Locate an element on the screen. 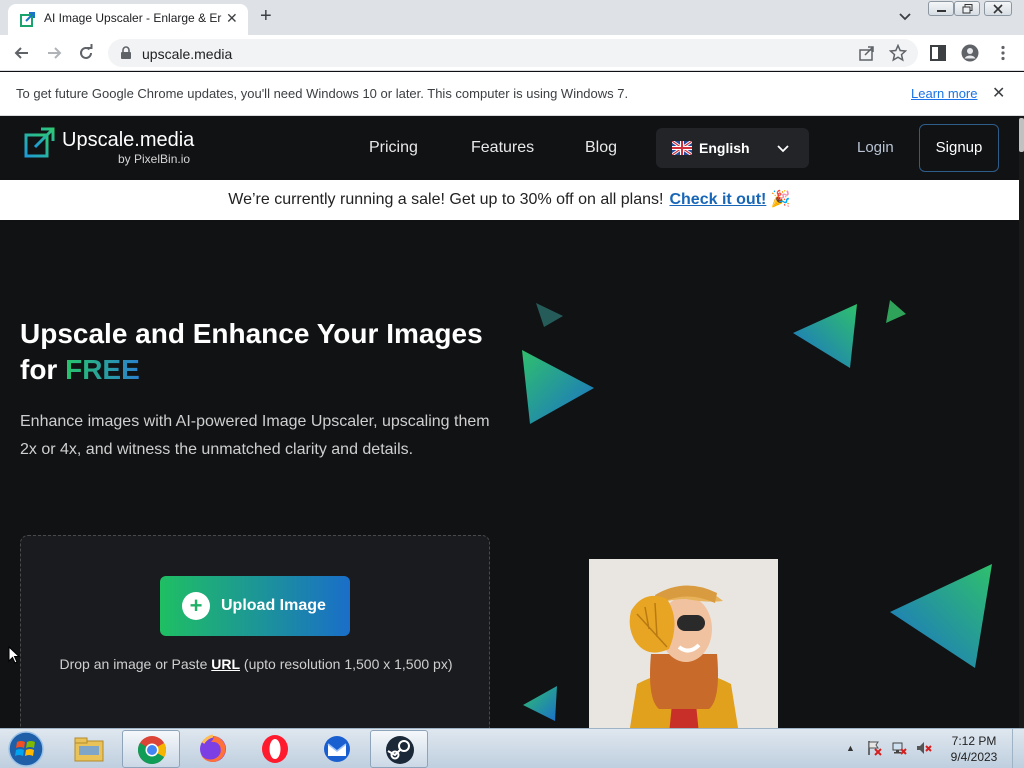 The width and height of the screenshot is (1024, 768). nav-blog: Blog is located at coordinates (601, 148).